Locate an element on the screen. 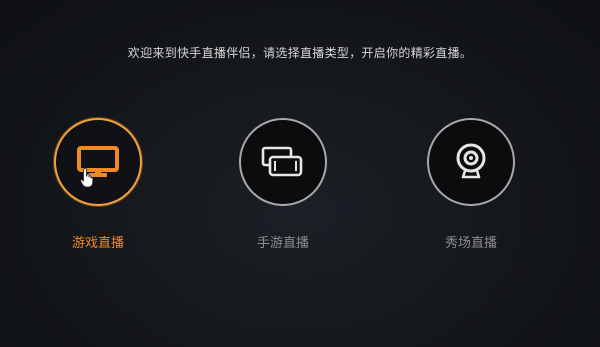 This screenshot has width=600, height=347. option-show-live-circle is located at coordinates (471, 162).